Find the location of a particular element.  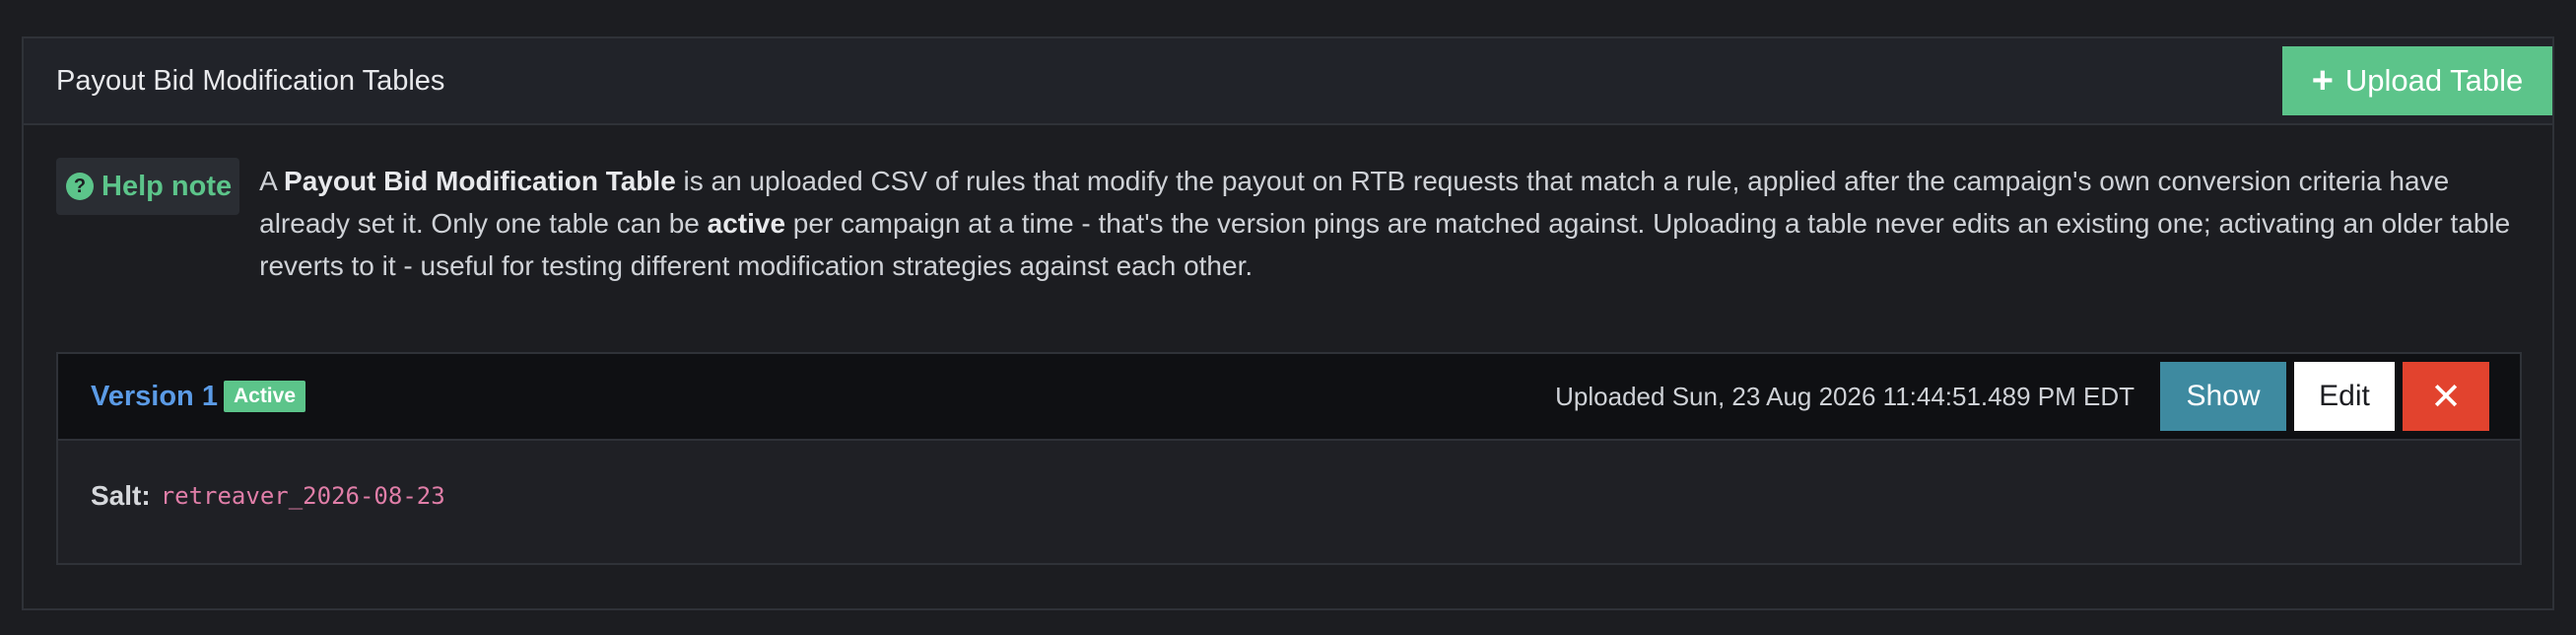

version-title-link: Version 1 is located at coordinates (154, 397).